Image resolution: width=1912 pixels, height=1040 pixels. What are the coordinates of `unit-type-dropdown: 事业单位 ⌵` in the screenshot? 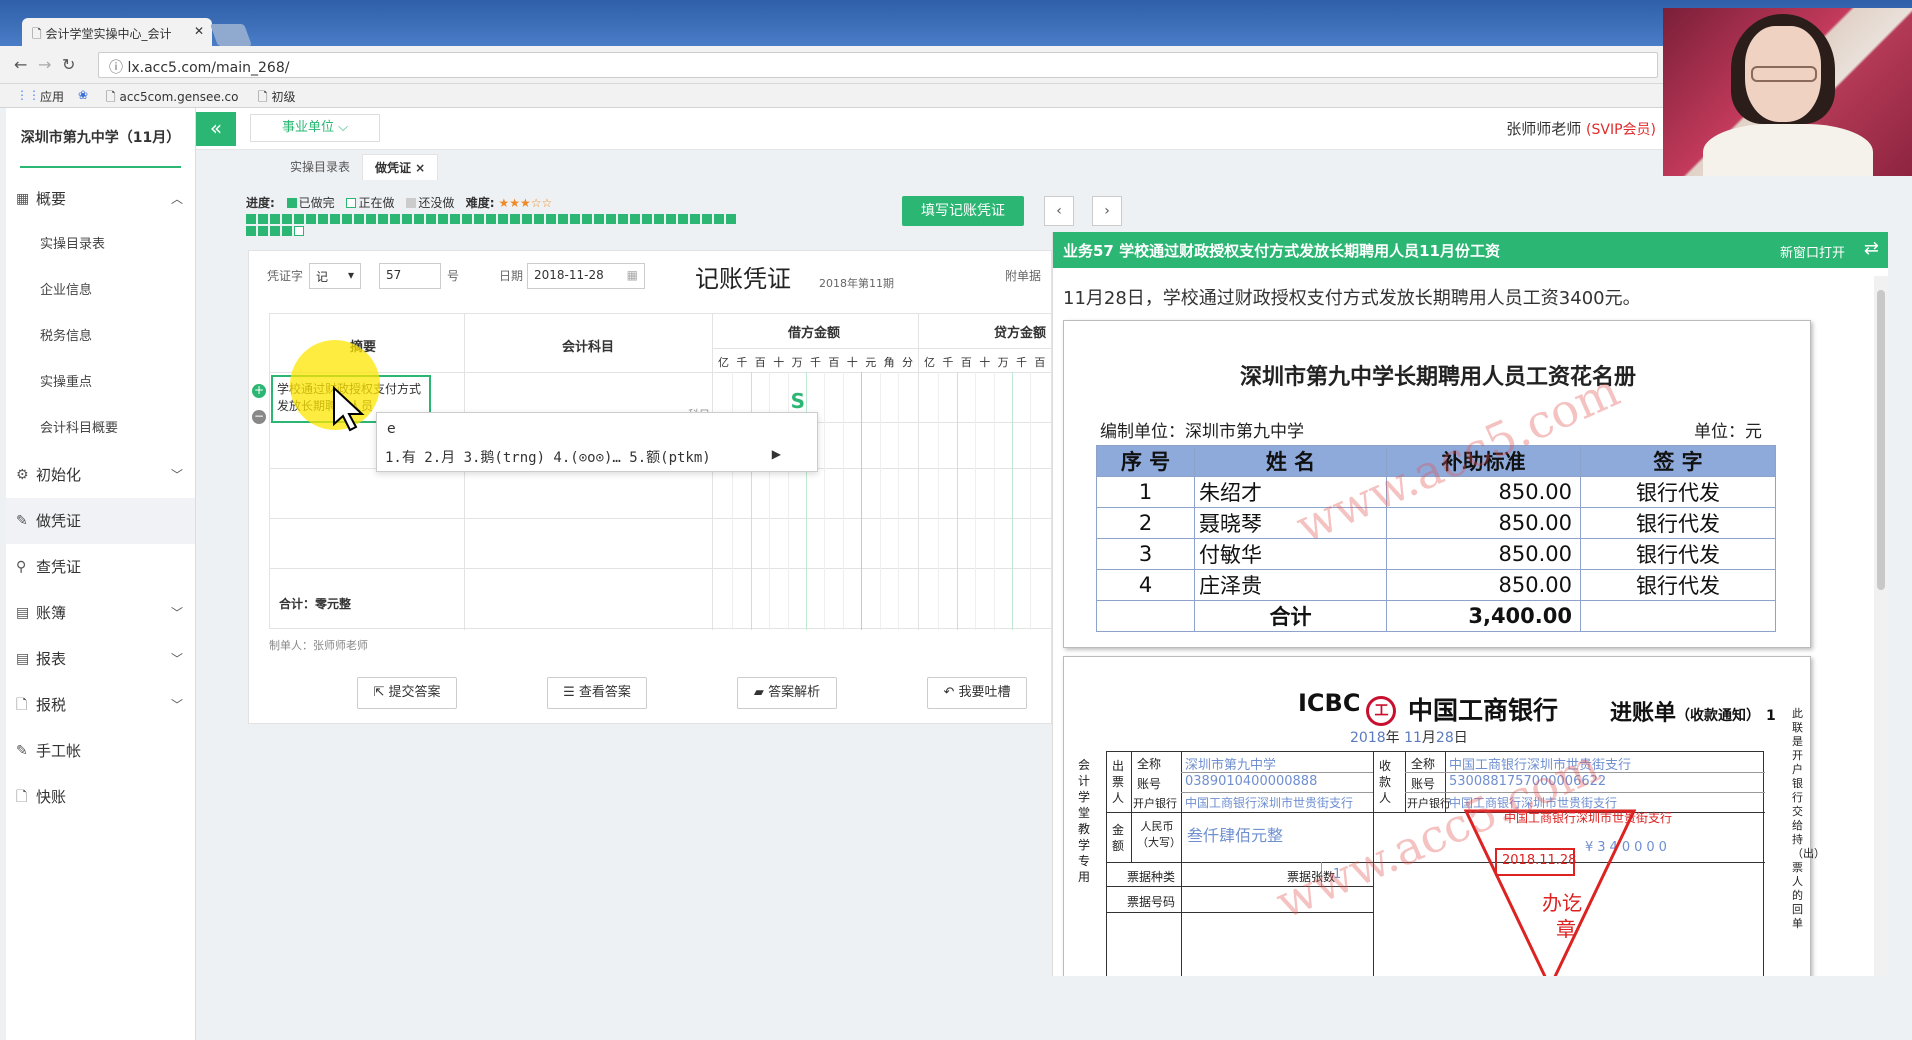 It's located at (315, 128).